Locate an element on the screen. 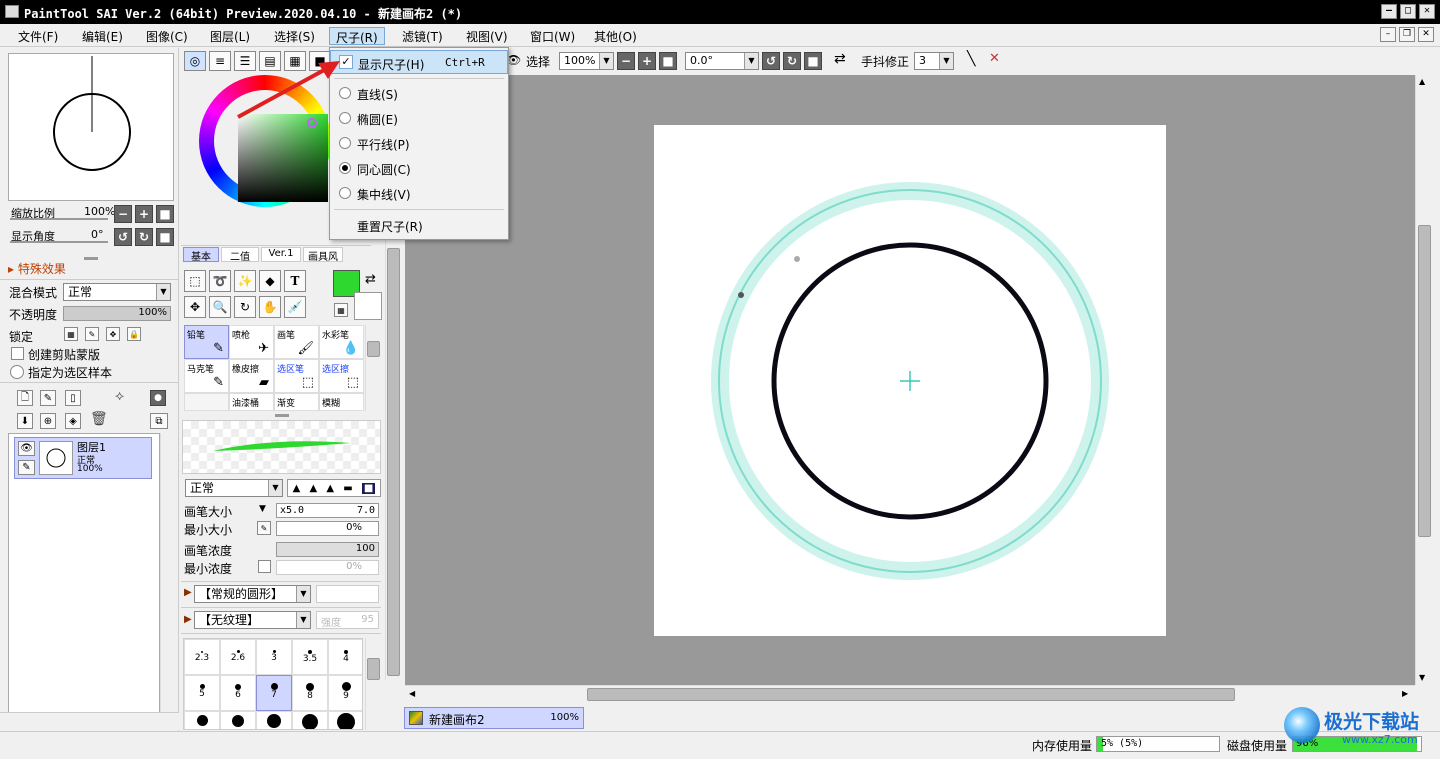  zoom-icon: 🔍 is located at coordinates (220, 307).